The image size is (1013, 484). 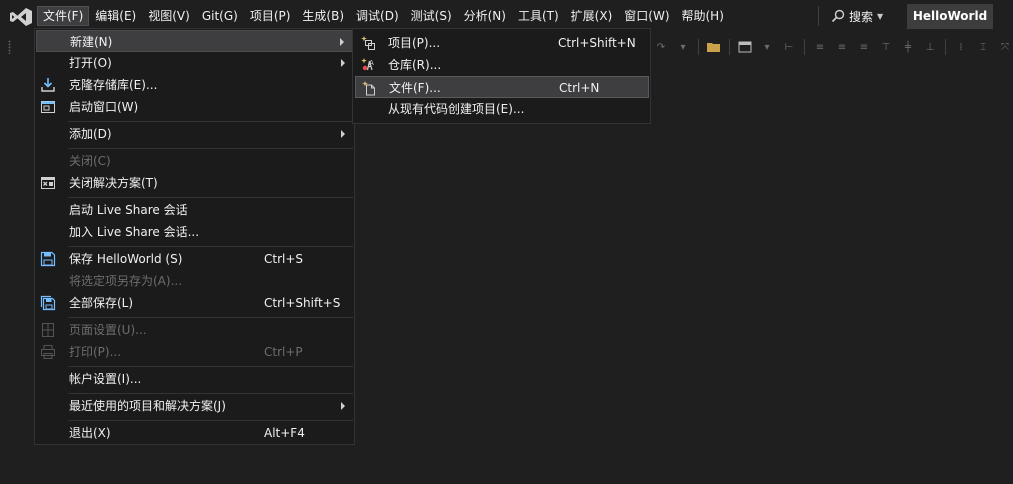 I want to click on menu-project: 项目(P), so click(x=270, y=16).